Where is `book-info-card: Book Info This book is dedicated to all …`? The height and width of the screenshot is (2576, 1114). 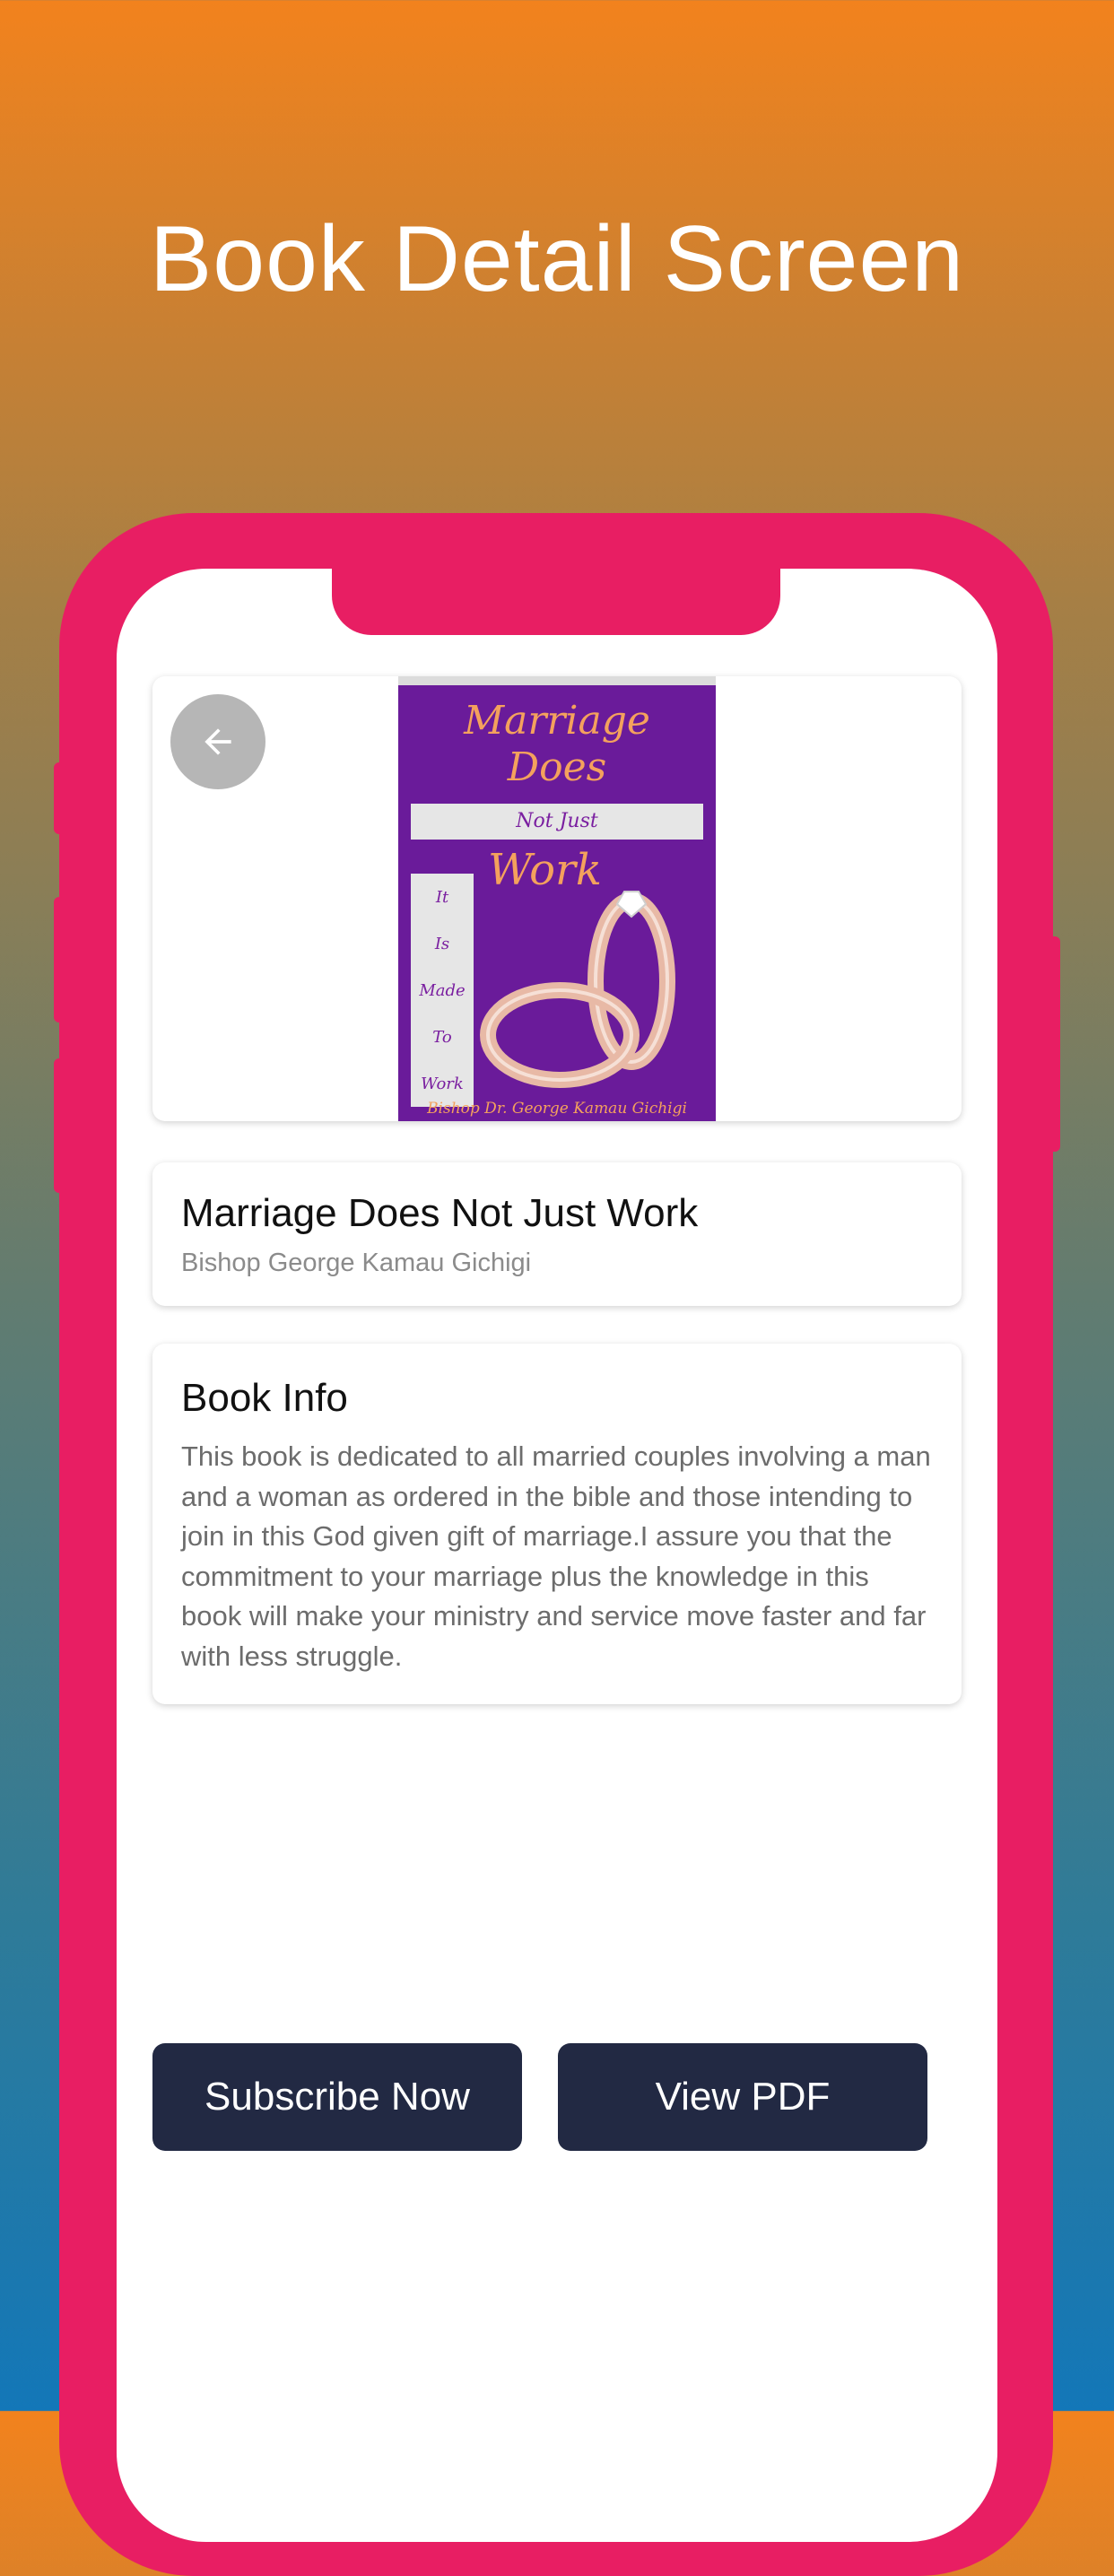 book-info-card: Book Info This book is dedicated to all … is located at coordinates (557, 1524).